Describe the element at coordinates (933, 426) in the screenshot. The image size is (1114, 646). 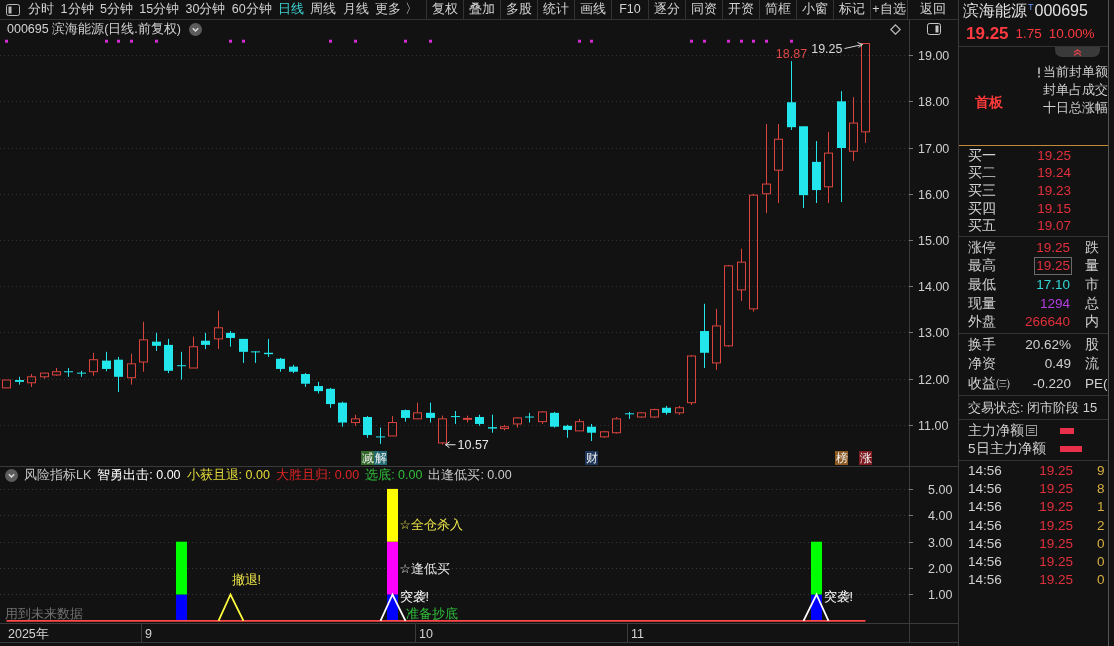
I see `axis-label: 11.00` at that location.